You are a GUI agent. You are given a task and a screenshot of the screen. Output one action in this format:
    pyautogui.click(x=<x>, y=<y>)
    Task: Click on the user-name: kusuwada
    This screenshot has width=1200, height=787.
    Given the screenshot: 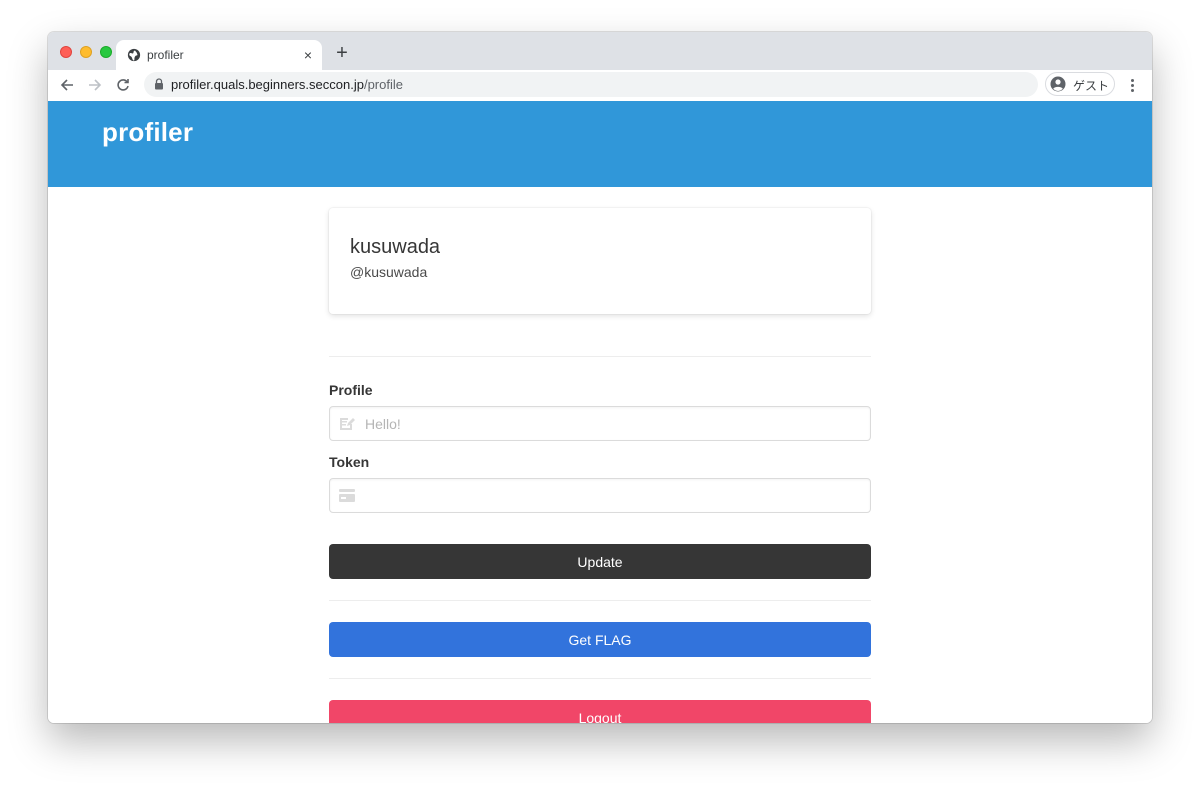 What is the action you would take?
    pyautogui.click(x=395, y=247)
    